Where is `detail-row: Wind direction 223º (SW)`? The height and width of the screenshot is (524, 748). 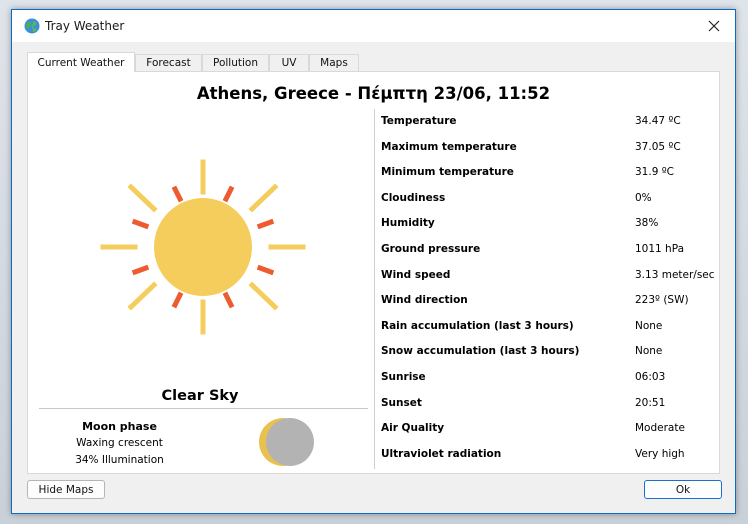 detail-row: Wind direction 223º (SW) is located at coordinates (548, 301).